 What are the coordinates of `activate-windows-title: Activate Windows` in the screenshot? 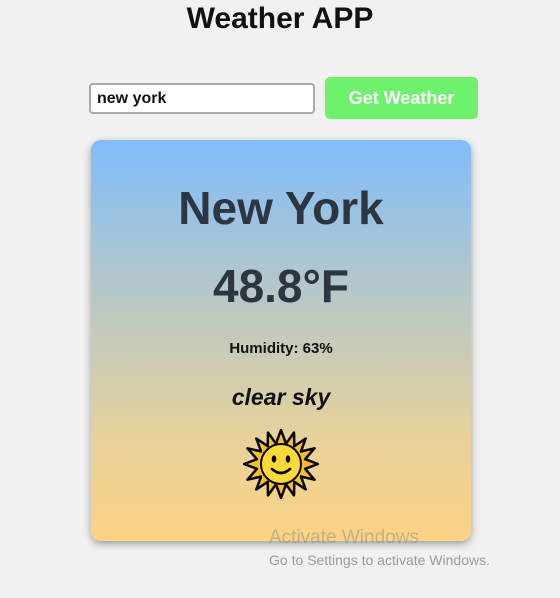 It's located at (344, 537).